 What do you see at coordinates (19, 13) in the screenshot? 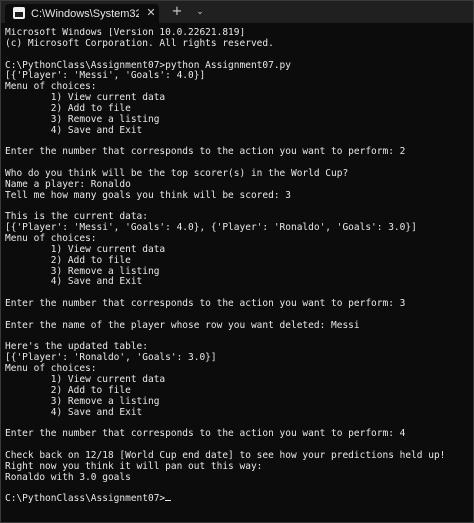
I see `terminal-icon` at bounding box center [19, 13].